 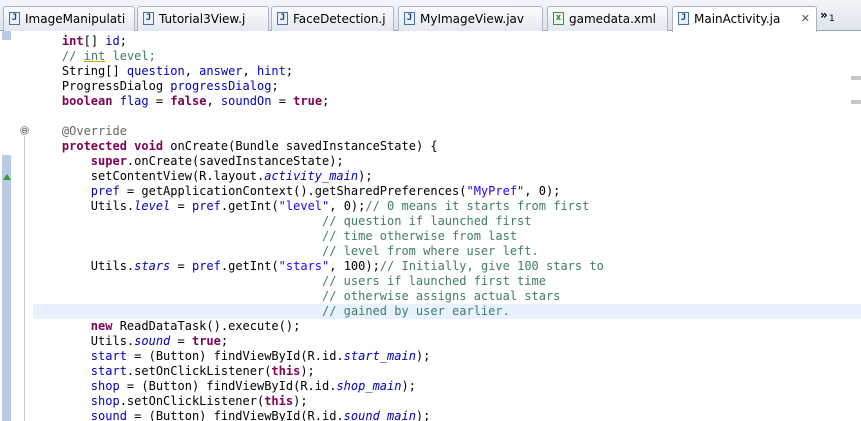 I want to click on code-line: @Override, so click(x=447, y=131).